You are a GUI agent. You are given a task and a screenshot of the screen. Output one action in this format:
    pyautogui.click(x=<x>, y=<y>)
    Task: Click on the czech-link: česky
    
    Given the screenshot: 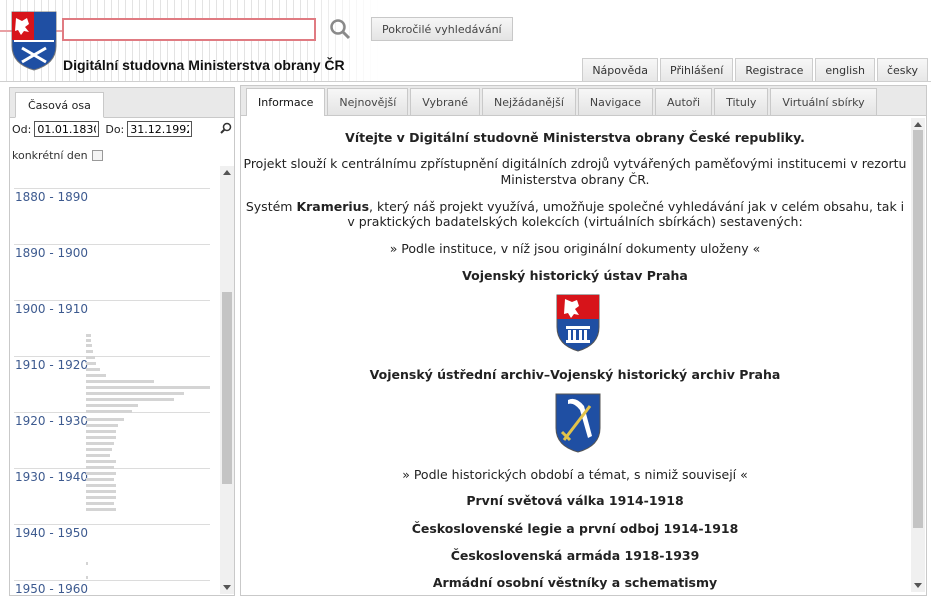 What is the action you would take?
    pyautogui.click(x=902, y=69)
    